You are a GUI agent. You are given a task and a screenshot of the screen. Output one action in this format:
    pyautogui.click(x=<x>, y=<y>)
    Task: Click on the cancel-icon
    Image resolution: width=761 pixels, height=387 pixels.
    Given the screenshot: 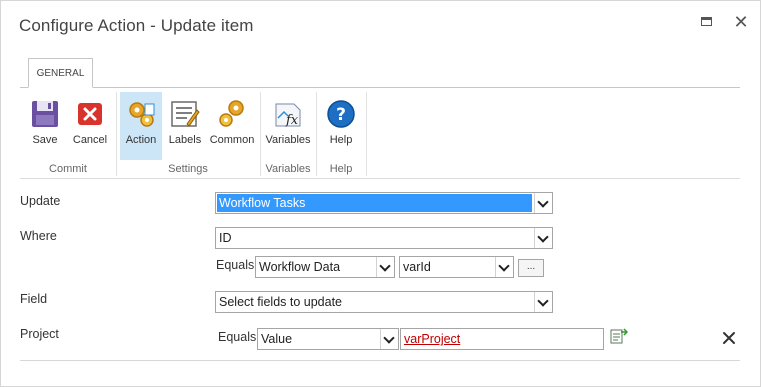 What is the action you would take?
    pyautogui.click(x=90, y=114)
    